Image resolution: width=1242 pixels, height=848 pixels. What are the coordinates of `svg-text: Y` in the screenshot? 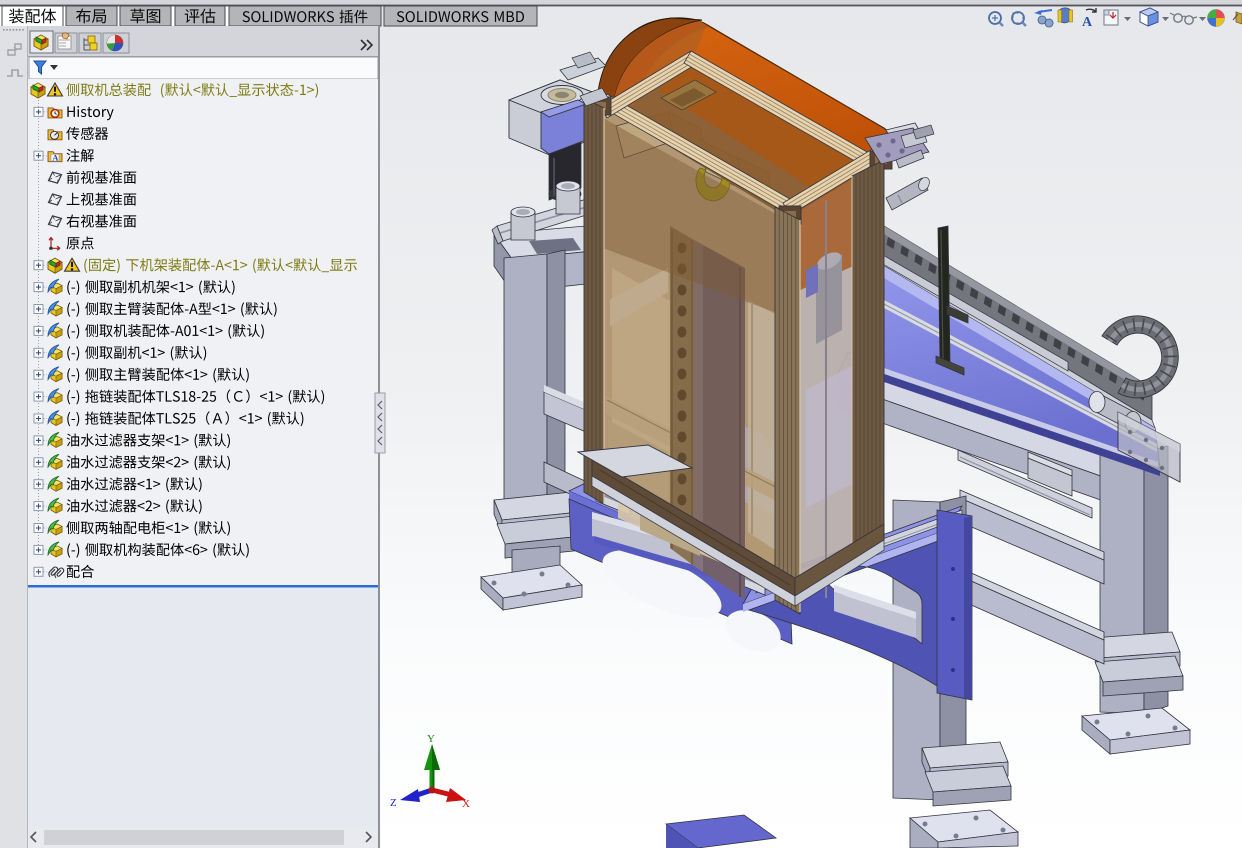 It's located at (431, 739).